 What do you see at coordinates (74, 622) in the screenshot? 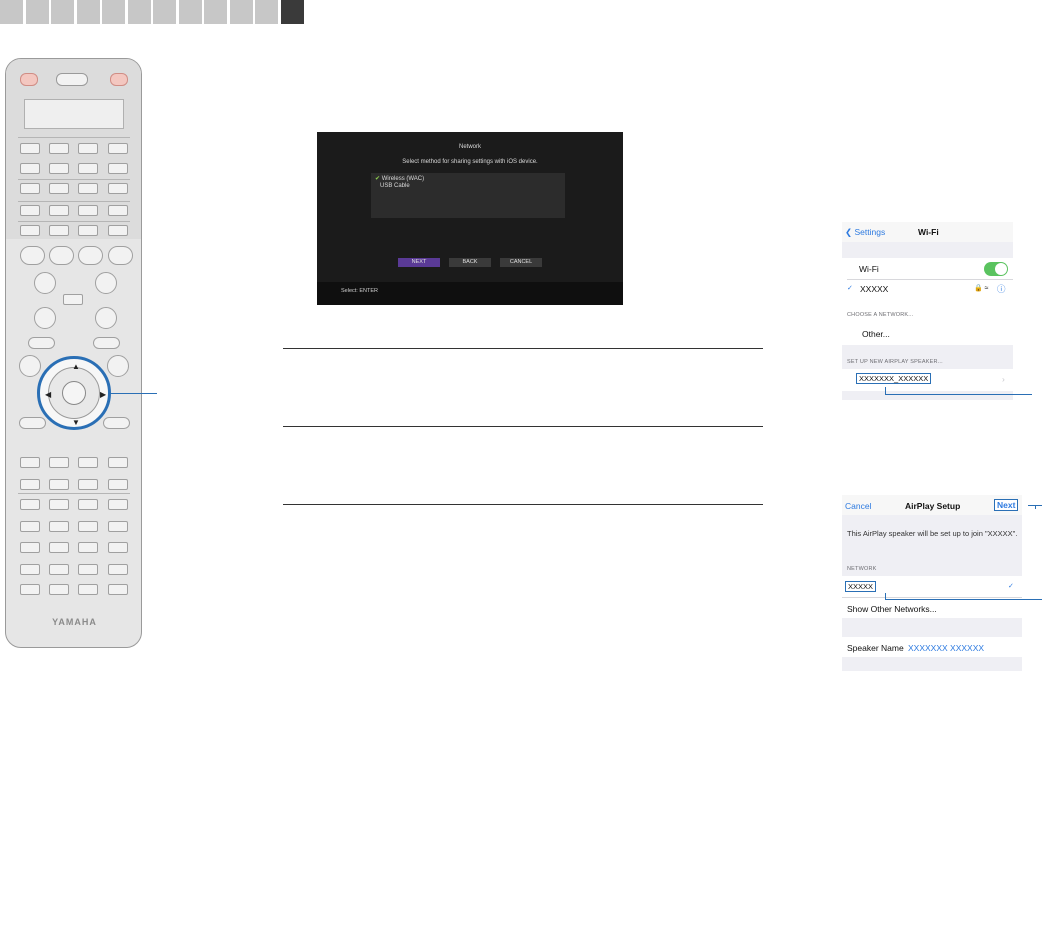
I see `remote-brand-logo: YAMAHA` at bounding box center [74, 622].